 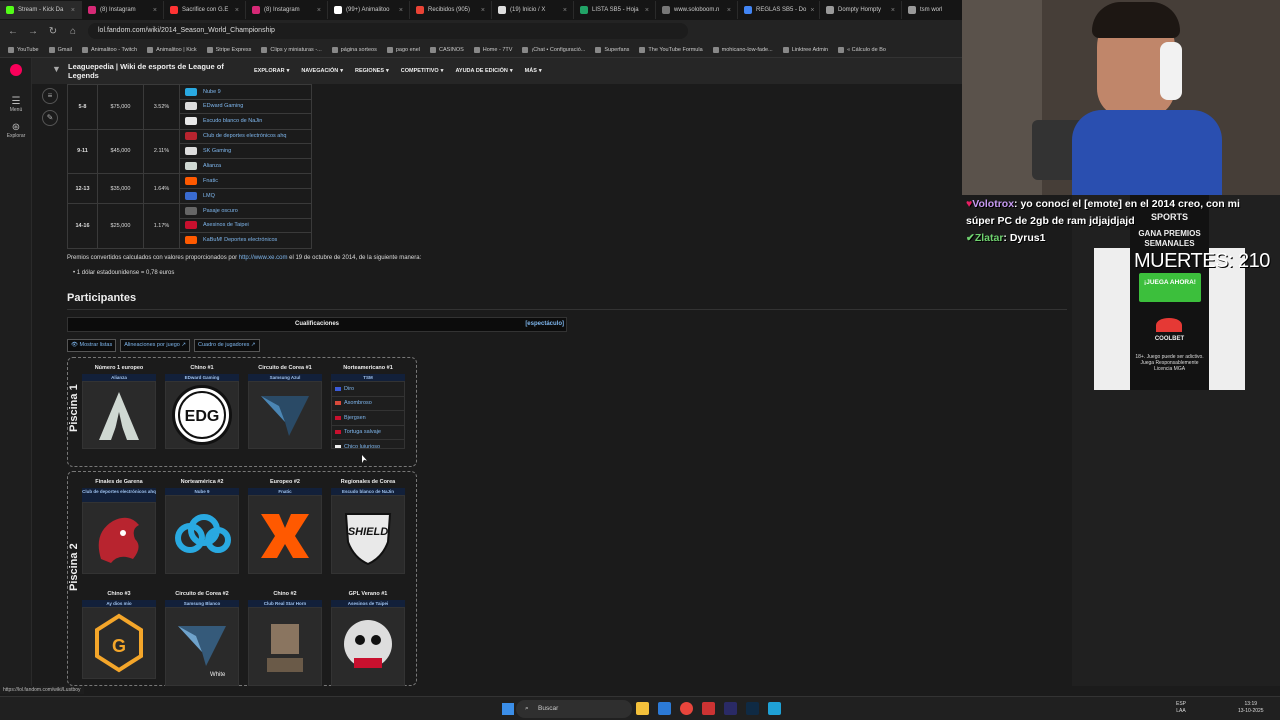 I want to click on show-toggle-link: [espectáculo], so click(x=544, y=324).